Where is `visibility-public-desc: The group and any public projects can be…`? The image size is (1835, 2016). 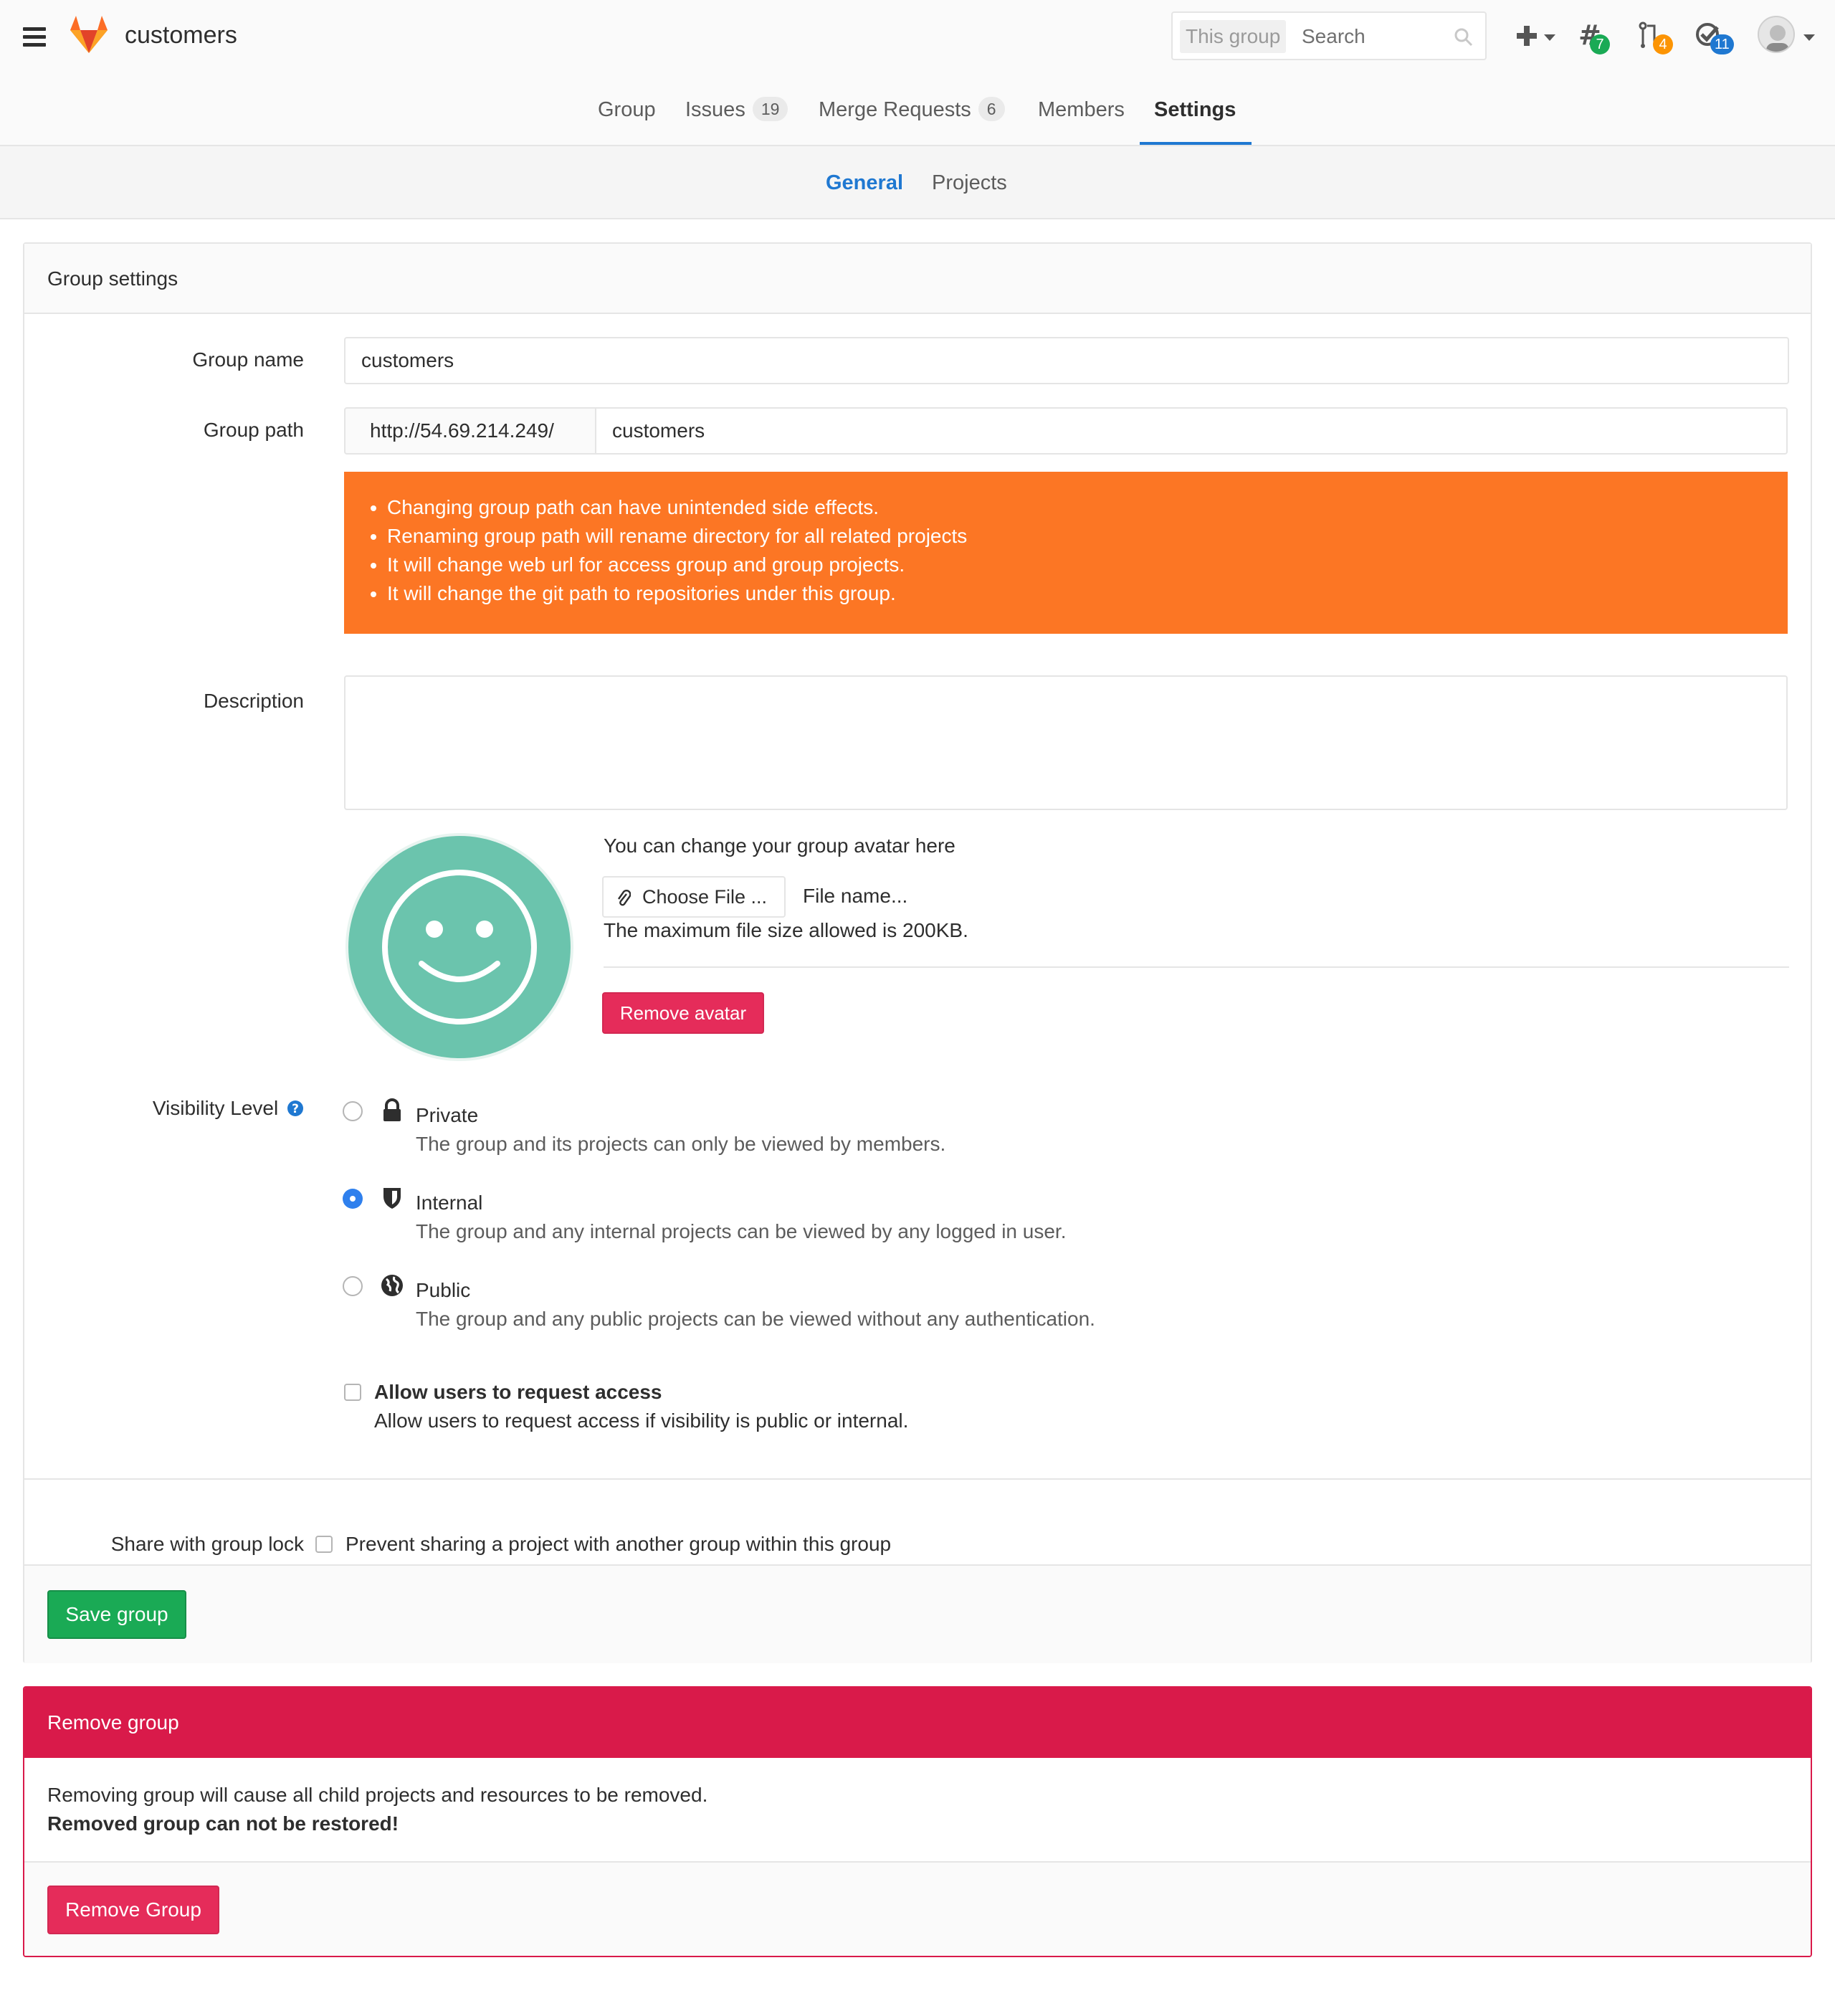
visibility-public-desc: The group and any public projects can be… is located at coordinates (755, 1319).